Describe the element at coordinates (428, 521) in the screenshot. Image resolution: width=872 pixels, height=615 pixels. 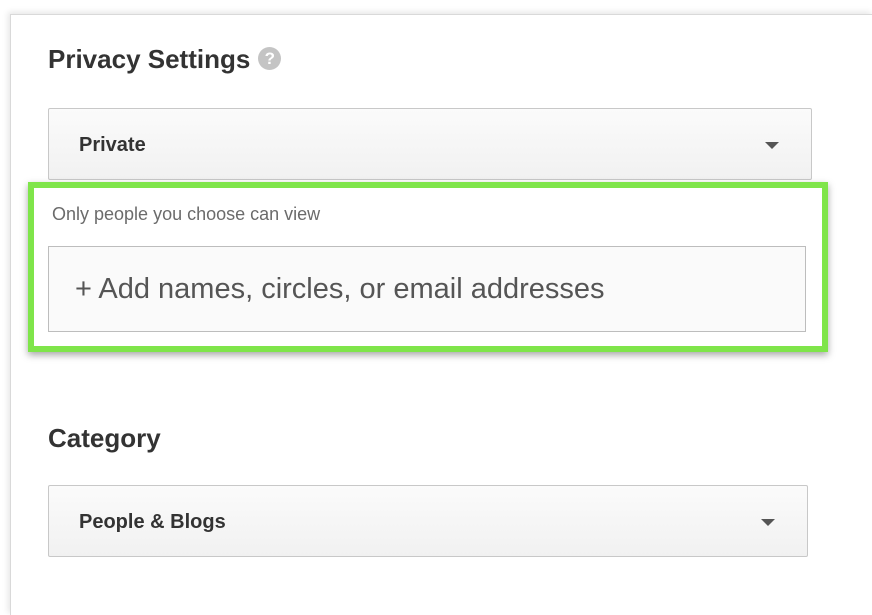
I see `category-dropdown: People & Blogs` at that location.